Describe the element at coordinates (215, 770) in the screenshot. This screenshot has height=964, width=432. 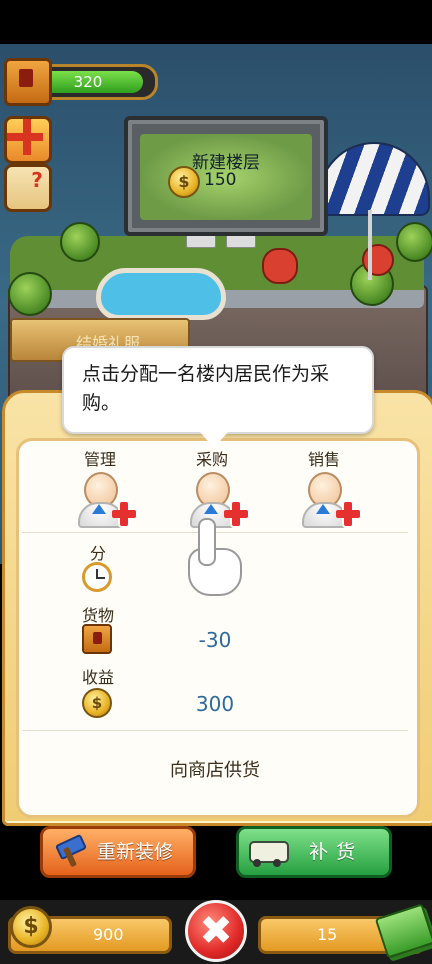
I see `supply-store-text: 向商店供货` at that location.